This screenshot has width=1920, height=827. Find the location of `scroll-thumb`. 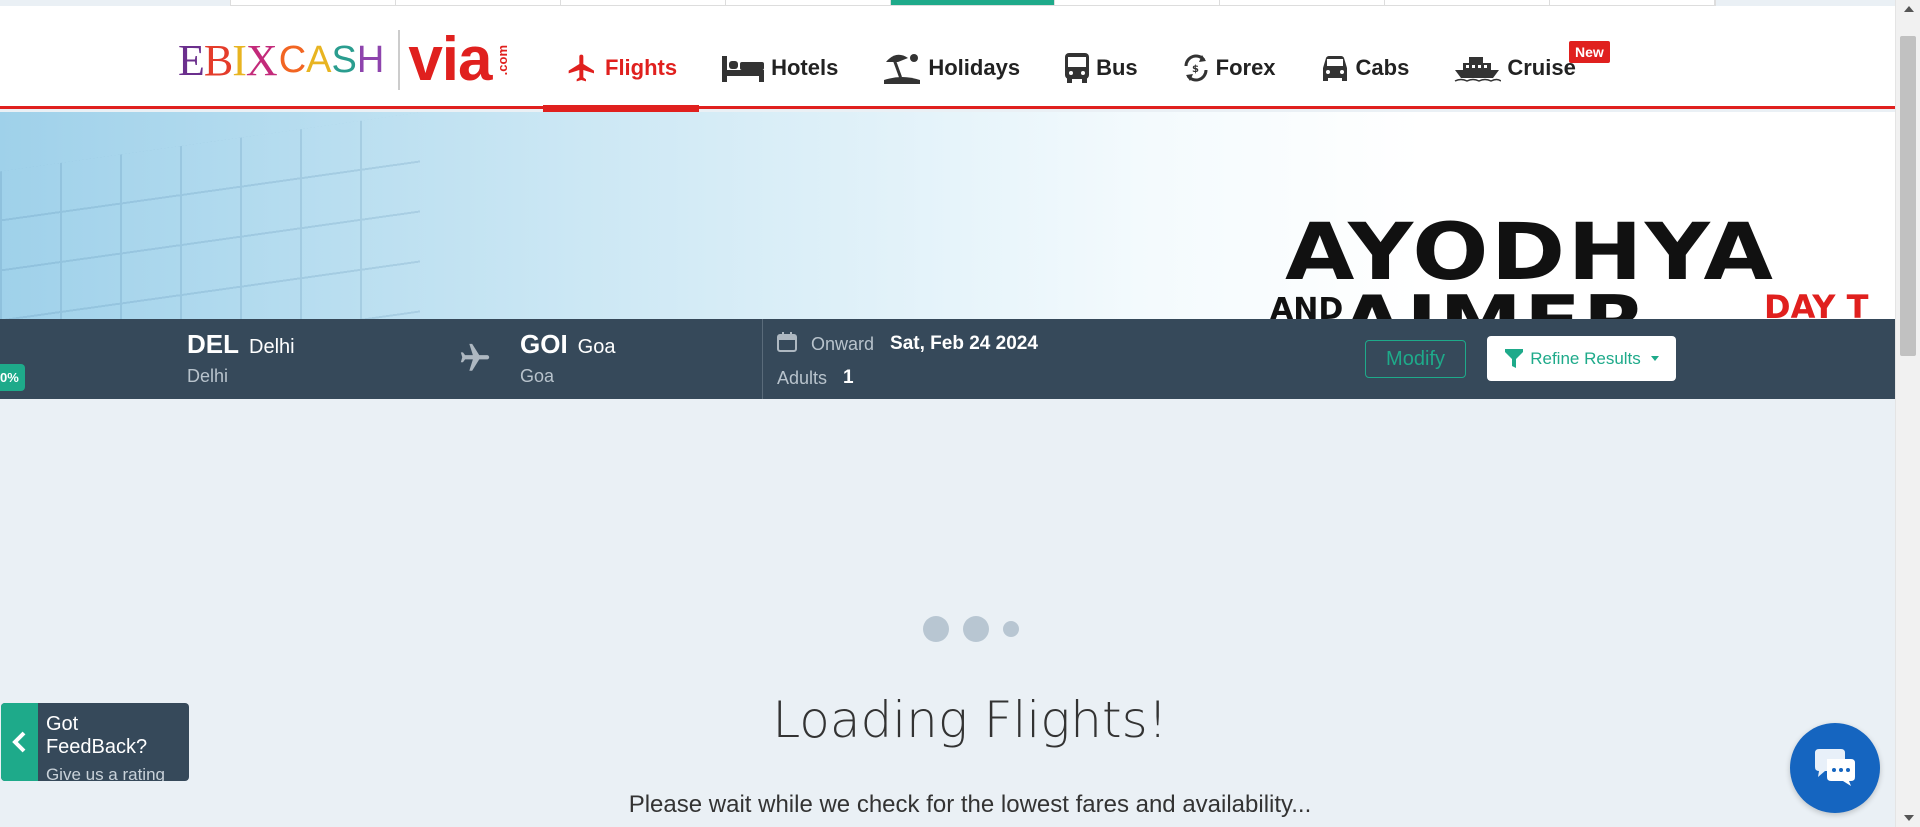

scroll-thumb is located at coordinates (1908, 196).